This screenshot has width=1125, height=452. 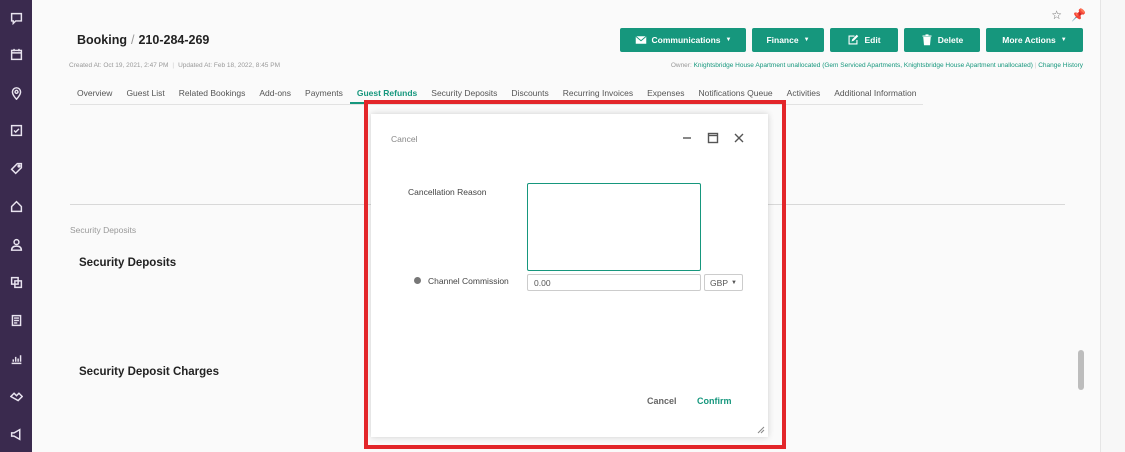 I want to click on change-history-link: Change History, so click(x=1060, y=65).